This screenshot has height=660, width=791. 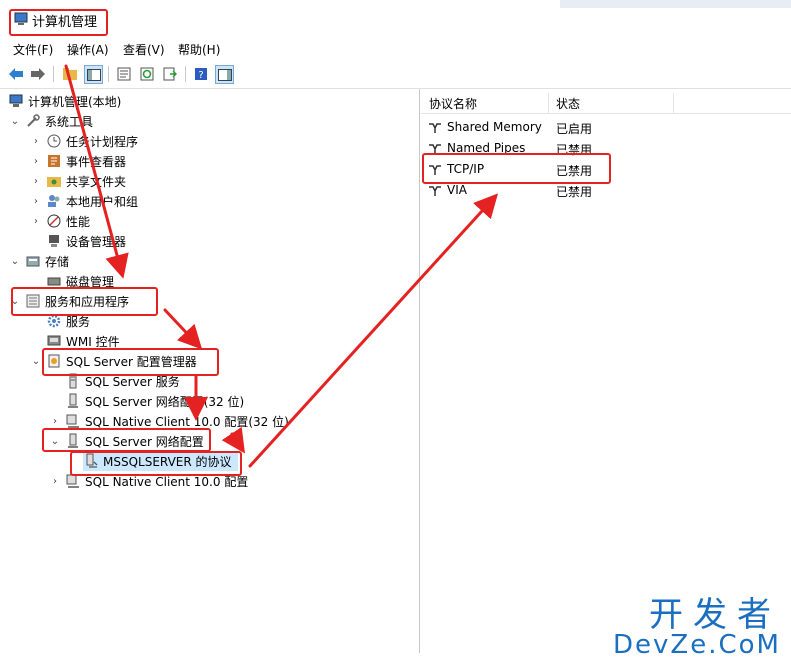 I want to click on tree-item-performance: › 性能, so click(x=60, y=221).